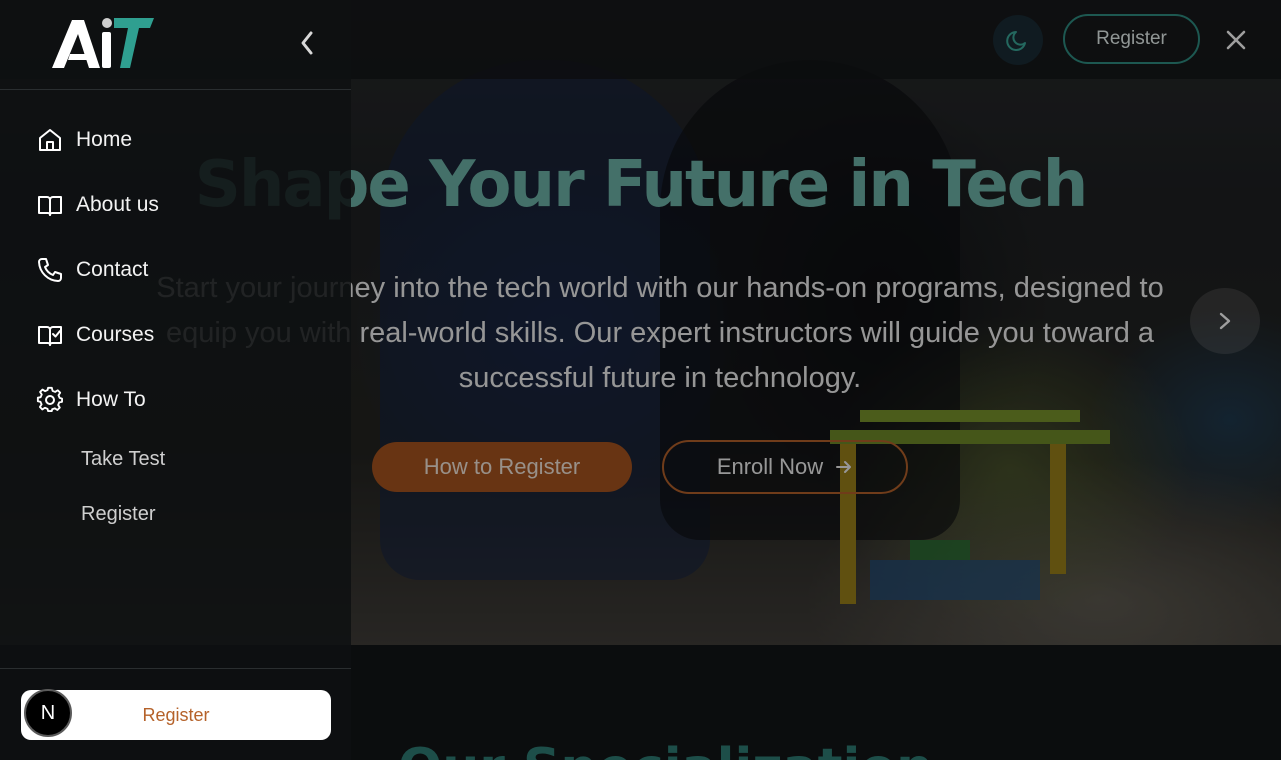 Image resolution: width=1281 pixels, height=760 pixels. What do you see at coordinates (118, 514) in the screenshot?
I see `sidebar-subitem-register: Register` at bounding box center [118, 514].